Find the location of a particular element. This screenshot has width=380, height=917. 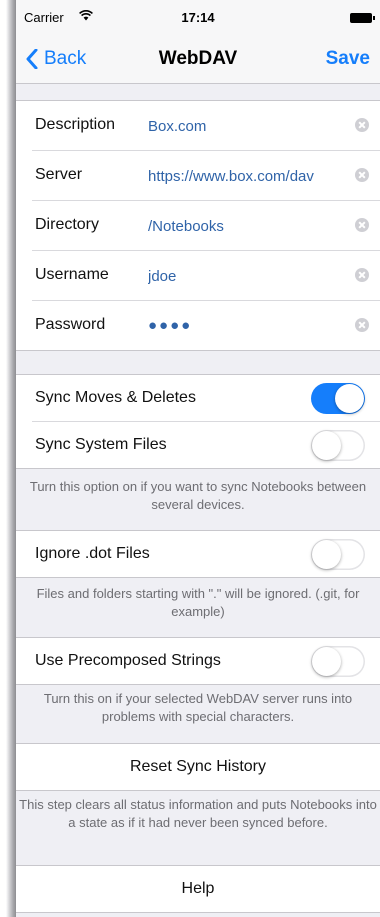

clear-description-icon is located at coordinates (362, 125).